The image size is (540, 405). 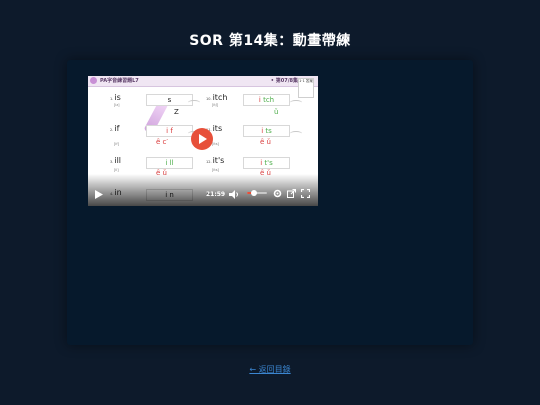 What do you see at coordinates (116, 144) in the screenshot?
I see `phonetic-if: [if]` at bounding box center [116, 144].